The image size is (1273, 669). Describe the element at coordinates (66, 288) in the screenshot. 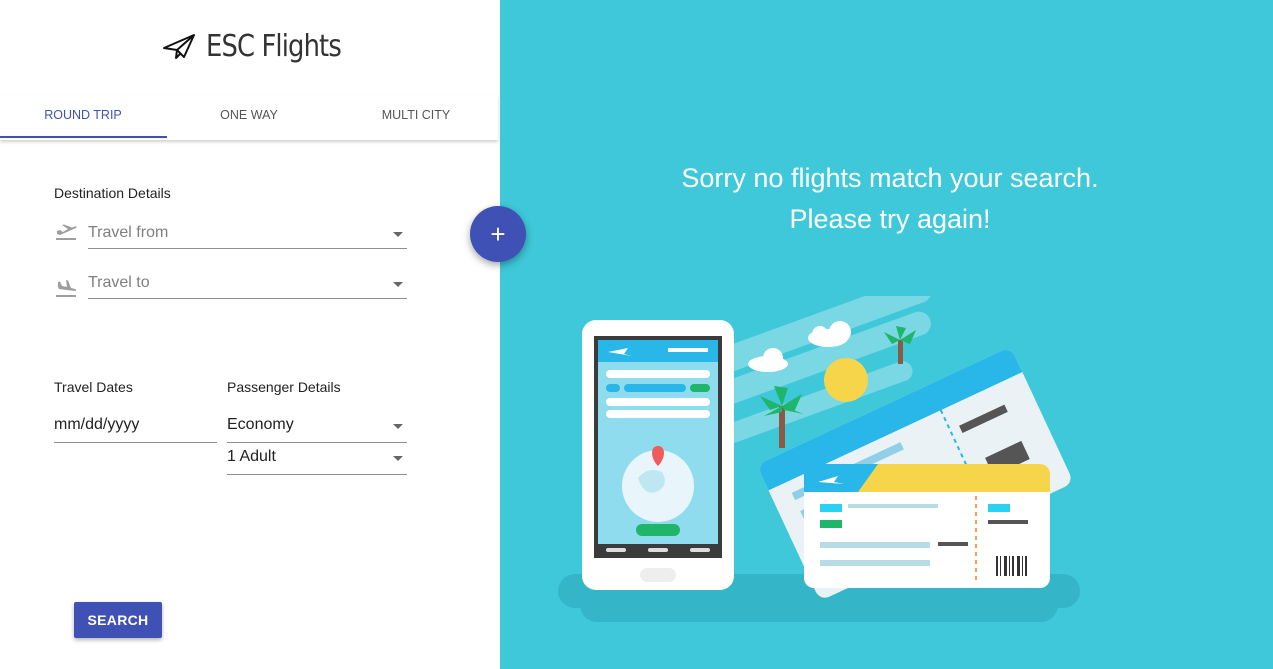

I see `flight-land-icon` at that location.